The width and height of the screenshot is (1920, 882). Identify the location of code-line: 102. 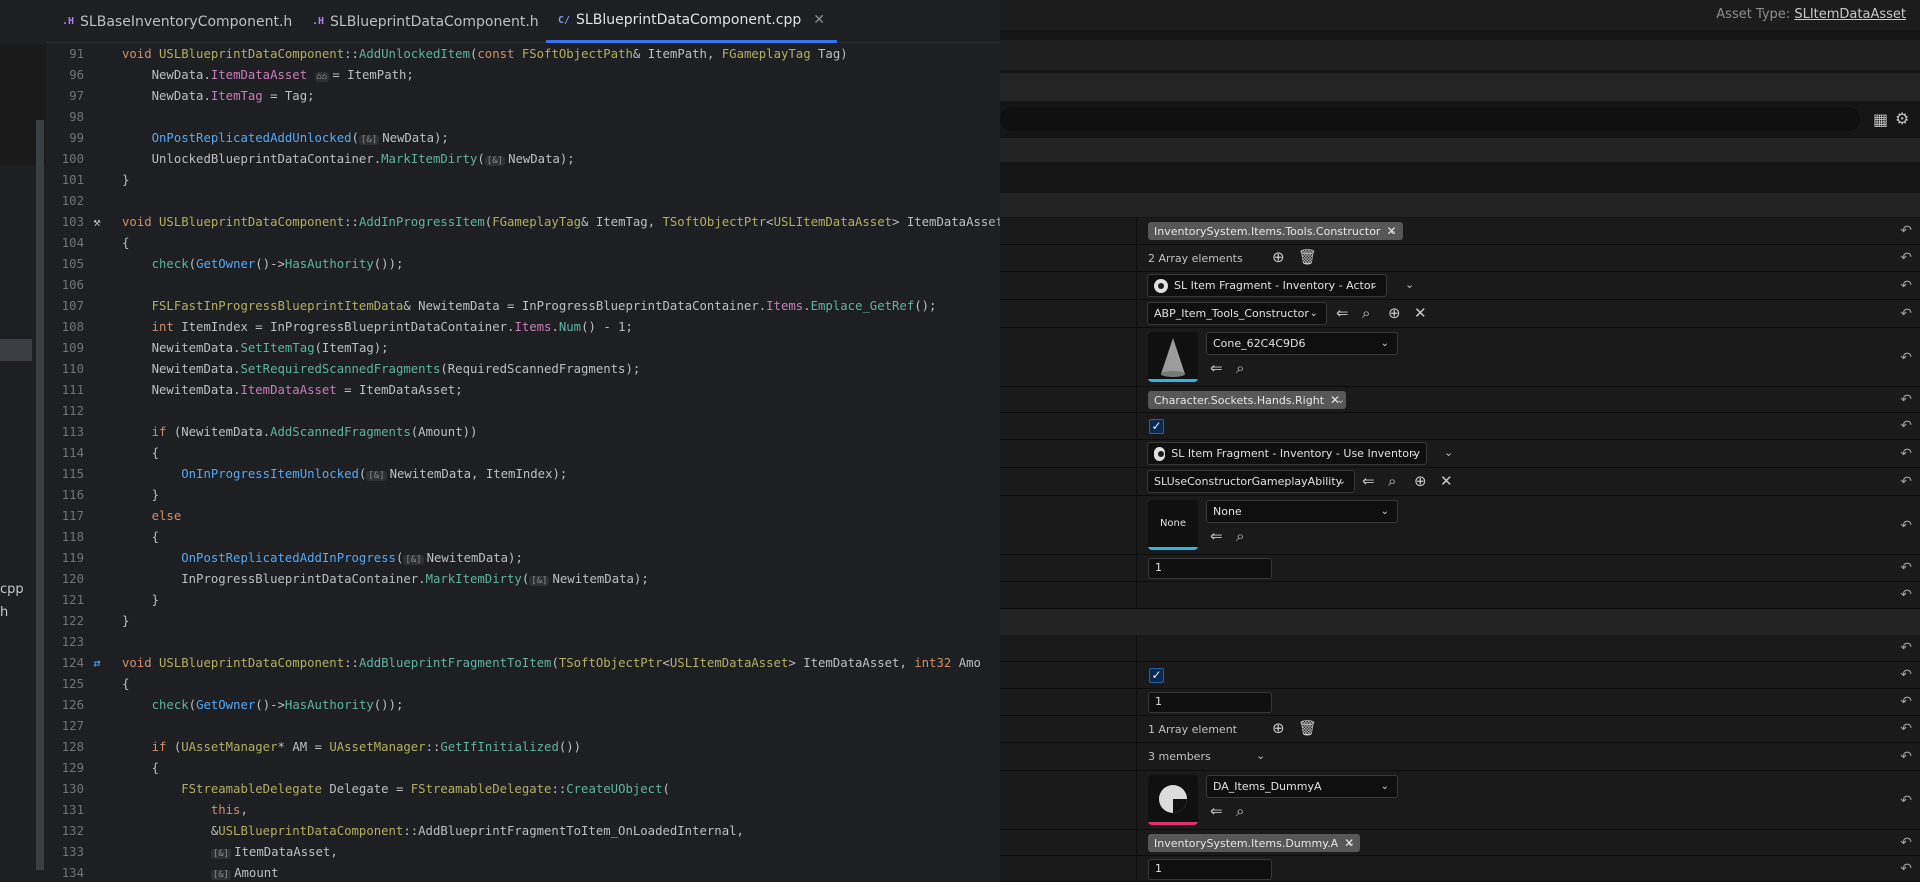
(529, 200).